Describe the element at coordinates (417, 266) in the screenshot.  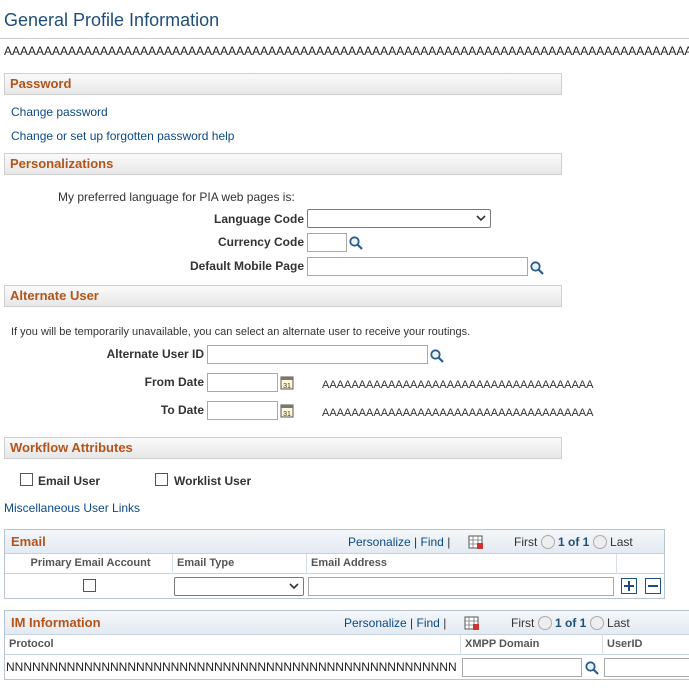
I see `default-mobile-page-input` at that location.